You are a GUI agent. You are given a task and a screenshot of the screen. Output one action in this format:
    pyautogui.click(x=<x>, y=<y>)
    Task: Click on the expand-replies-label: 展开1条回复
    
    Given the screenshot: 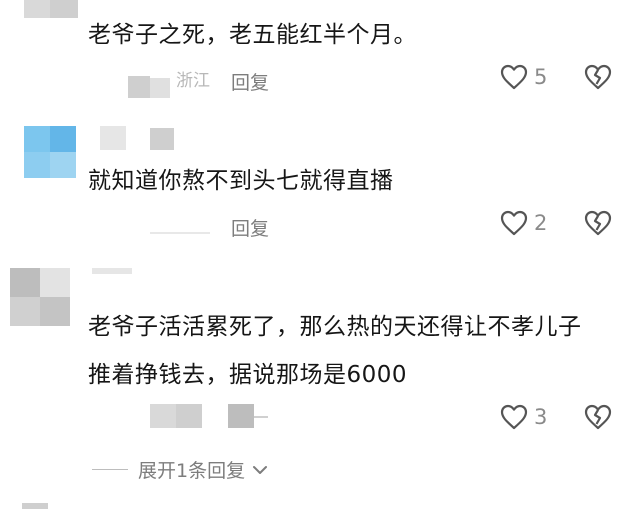 What is the action you would take?
    pyautogui.click(x=192, y=471)
    